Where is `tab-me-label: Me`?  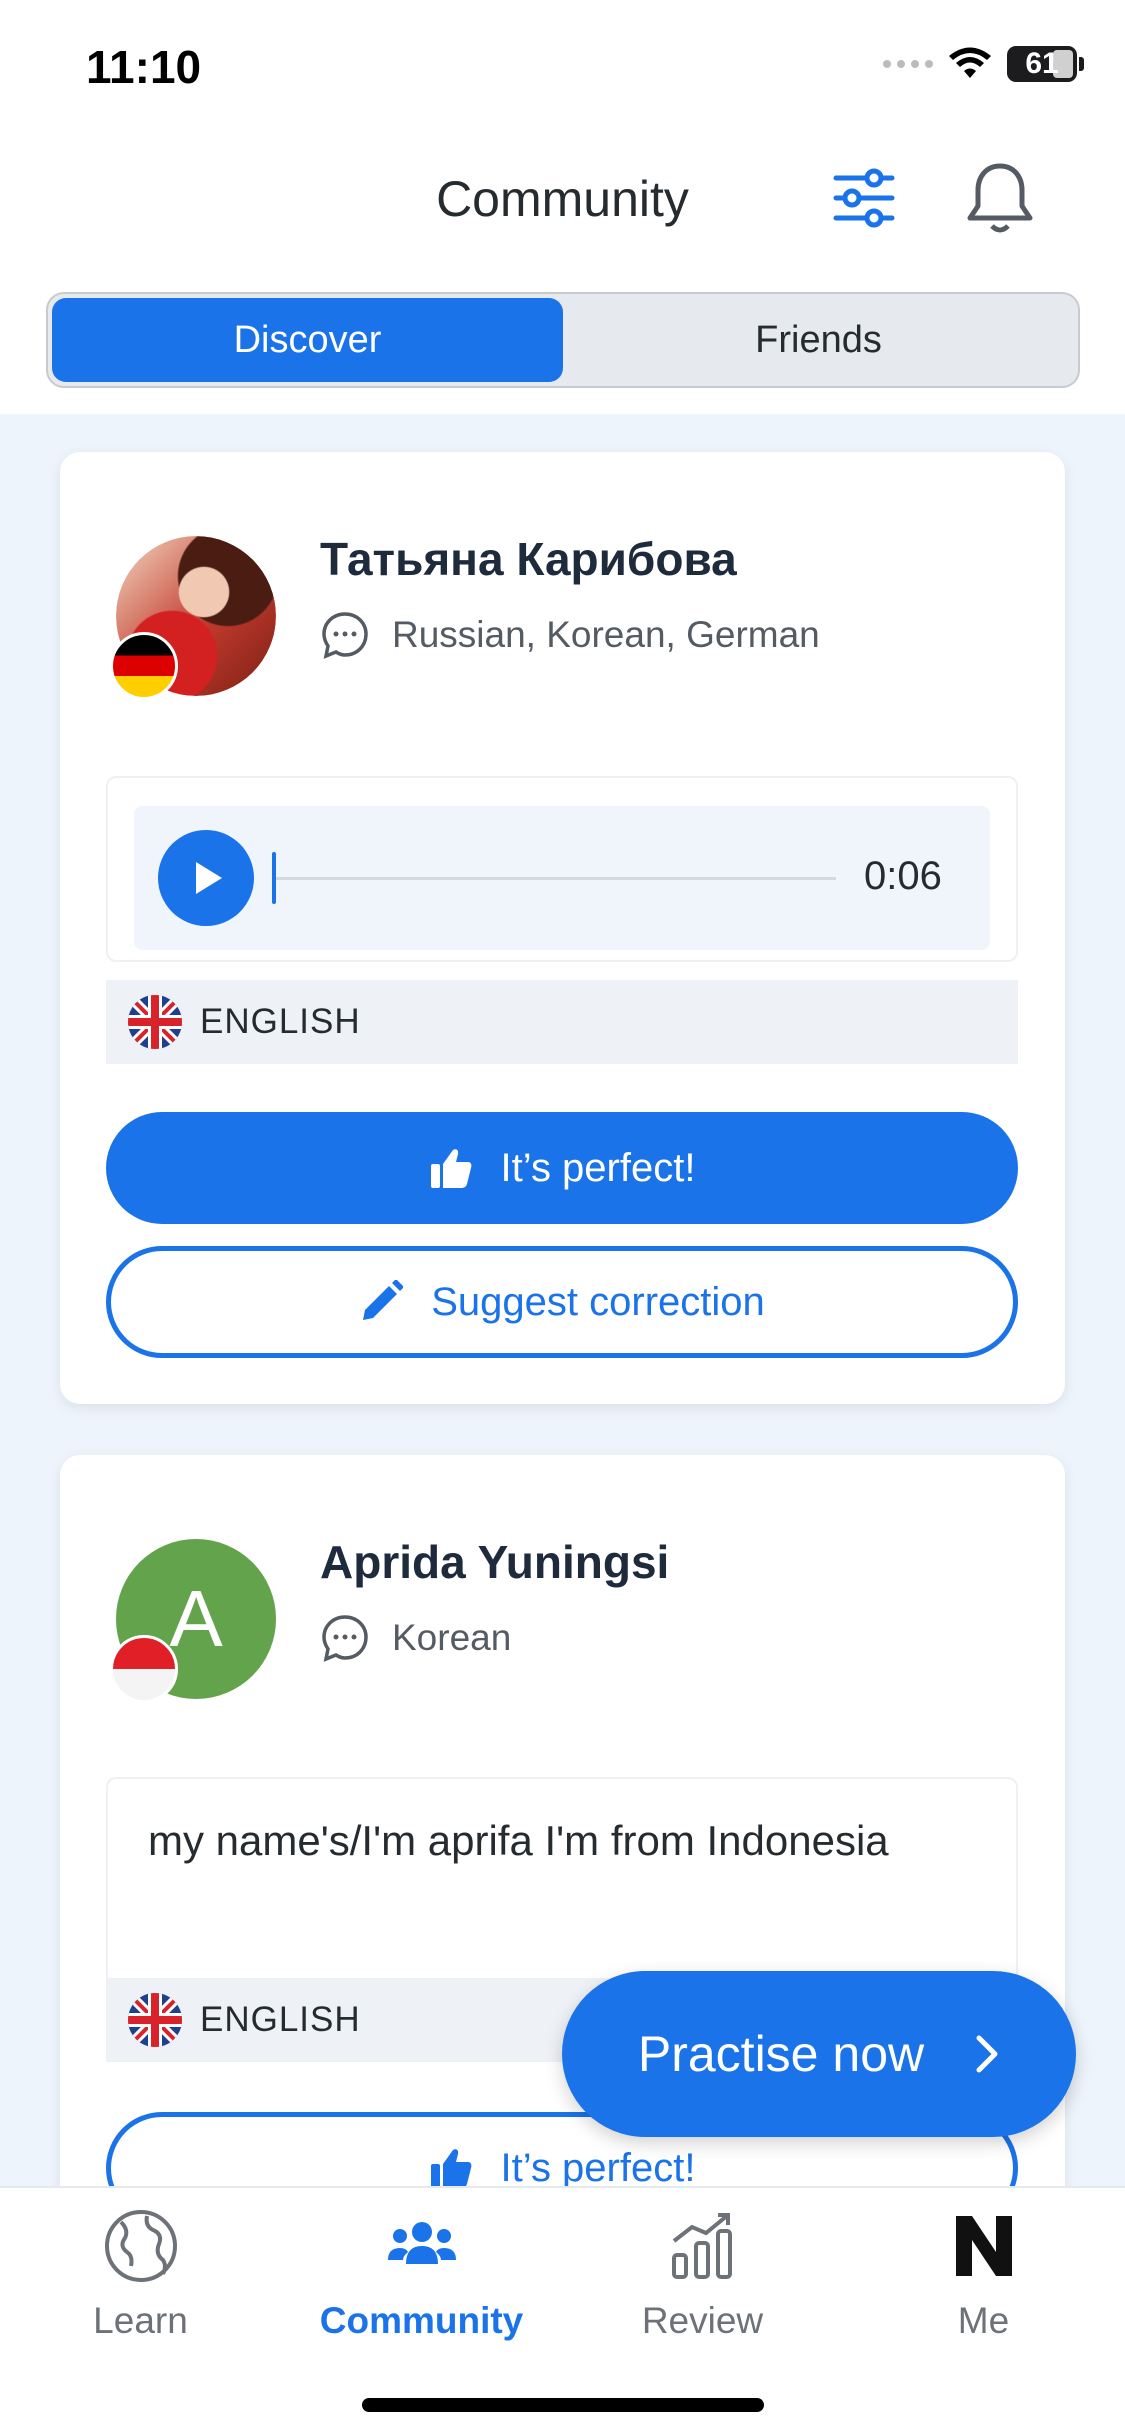 tab-me-label: Me is located at coordinates (983, 2320).